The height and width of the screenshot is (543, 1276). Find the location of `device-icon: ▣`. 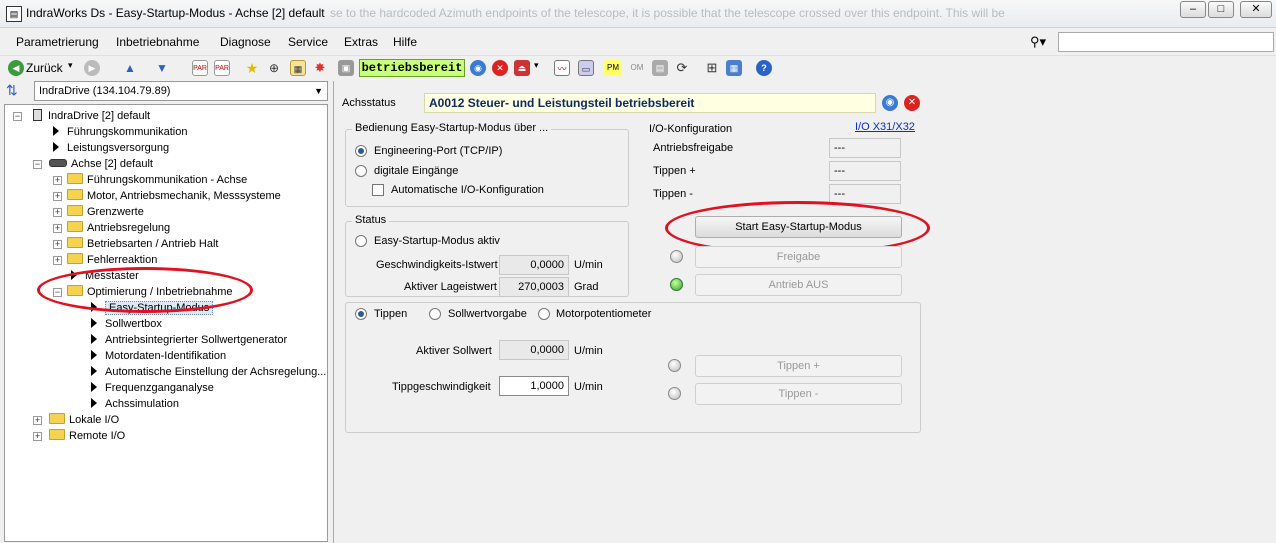

device-icon: ▣ is located at coordinates (346, 68).